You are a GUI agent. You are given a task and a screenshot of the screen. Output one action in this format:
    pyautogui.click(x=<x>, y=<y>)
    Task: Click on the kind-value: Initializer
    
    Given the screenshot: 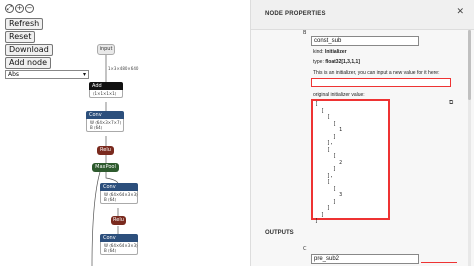 What is the action you would take?
    pyautogui.click(x=335, y=52)
    